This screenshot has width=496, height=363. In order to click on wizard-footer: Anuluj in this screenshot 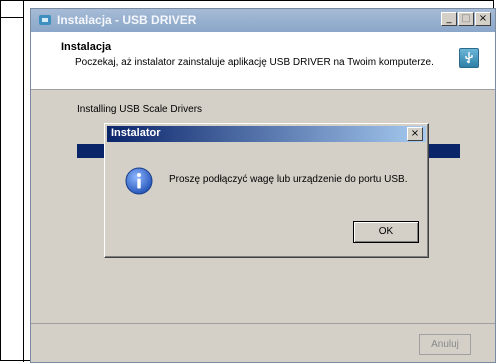, I will do `click(263, 342)`.